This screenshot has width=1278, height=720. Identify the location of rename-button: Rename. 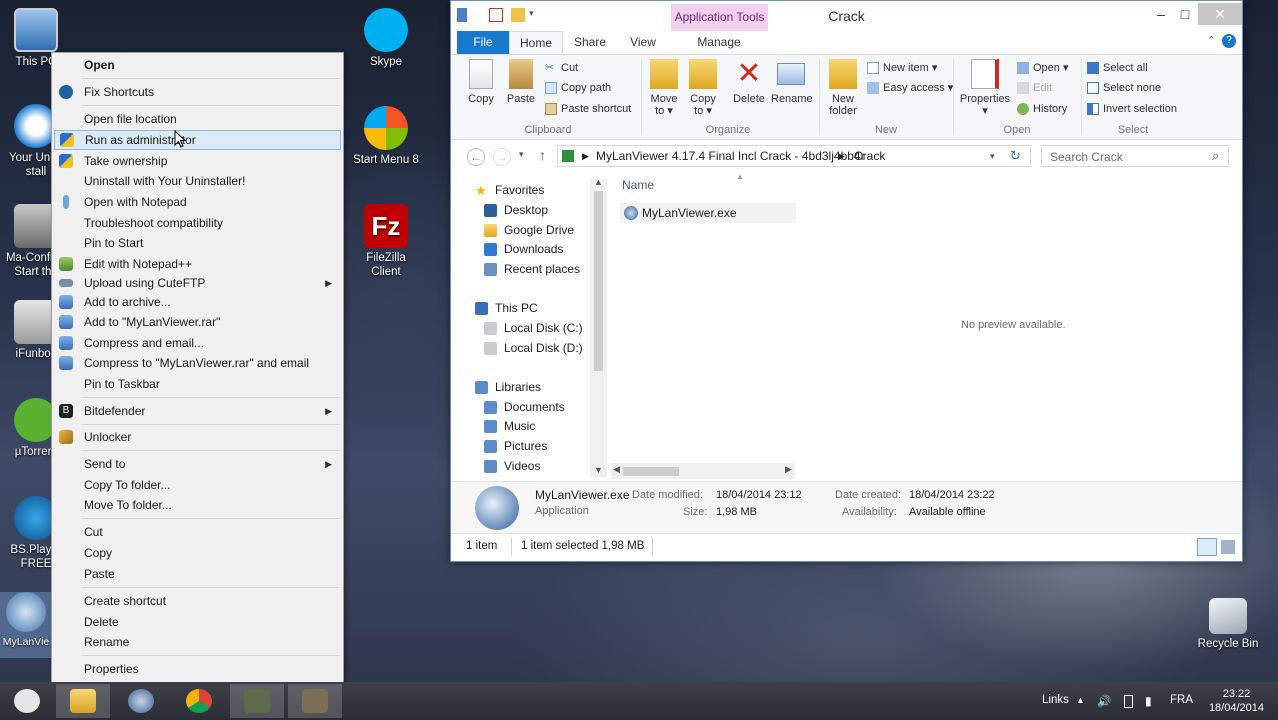
(792, 82).